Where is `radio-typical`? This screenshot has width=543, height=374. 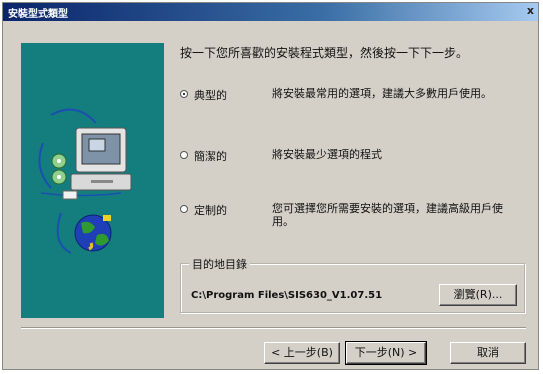
radio-typical is located at coordinates (184, 94).